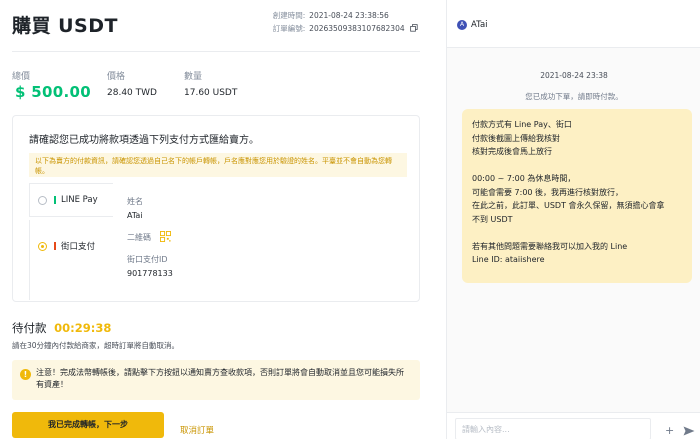 This screenshot has width=700, height=439. I want to click on divider, so click(216, 51).